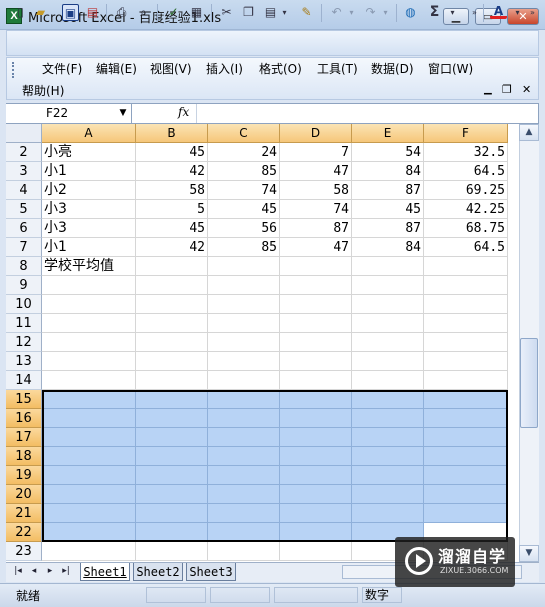  Describe the element at coordinates (173, 12) in the screenshot. I see `spelling-icon: ✓` at that location.